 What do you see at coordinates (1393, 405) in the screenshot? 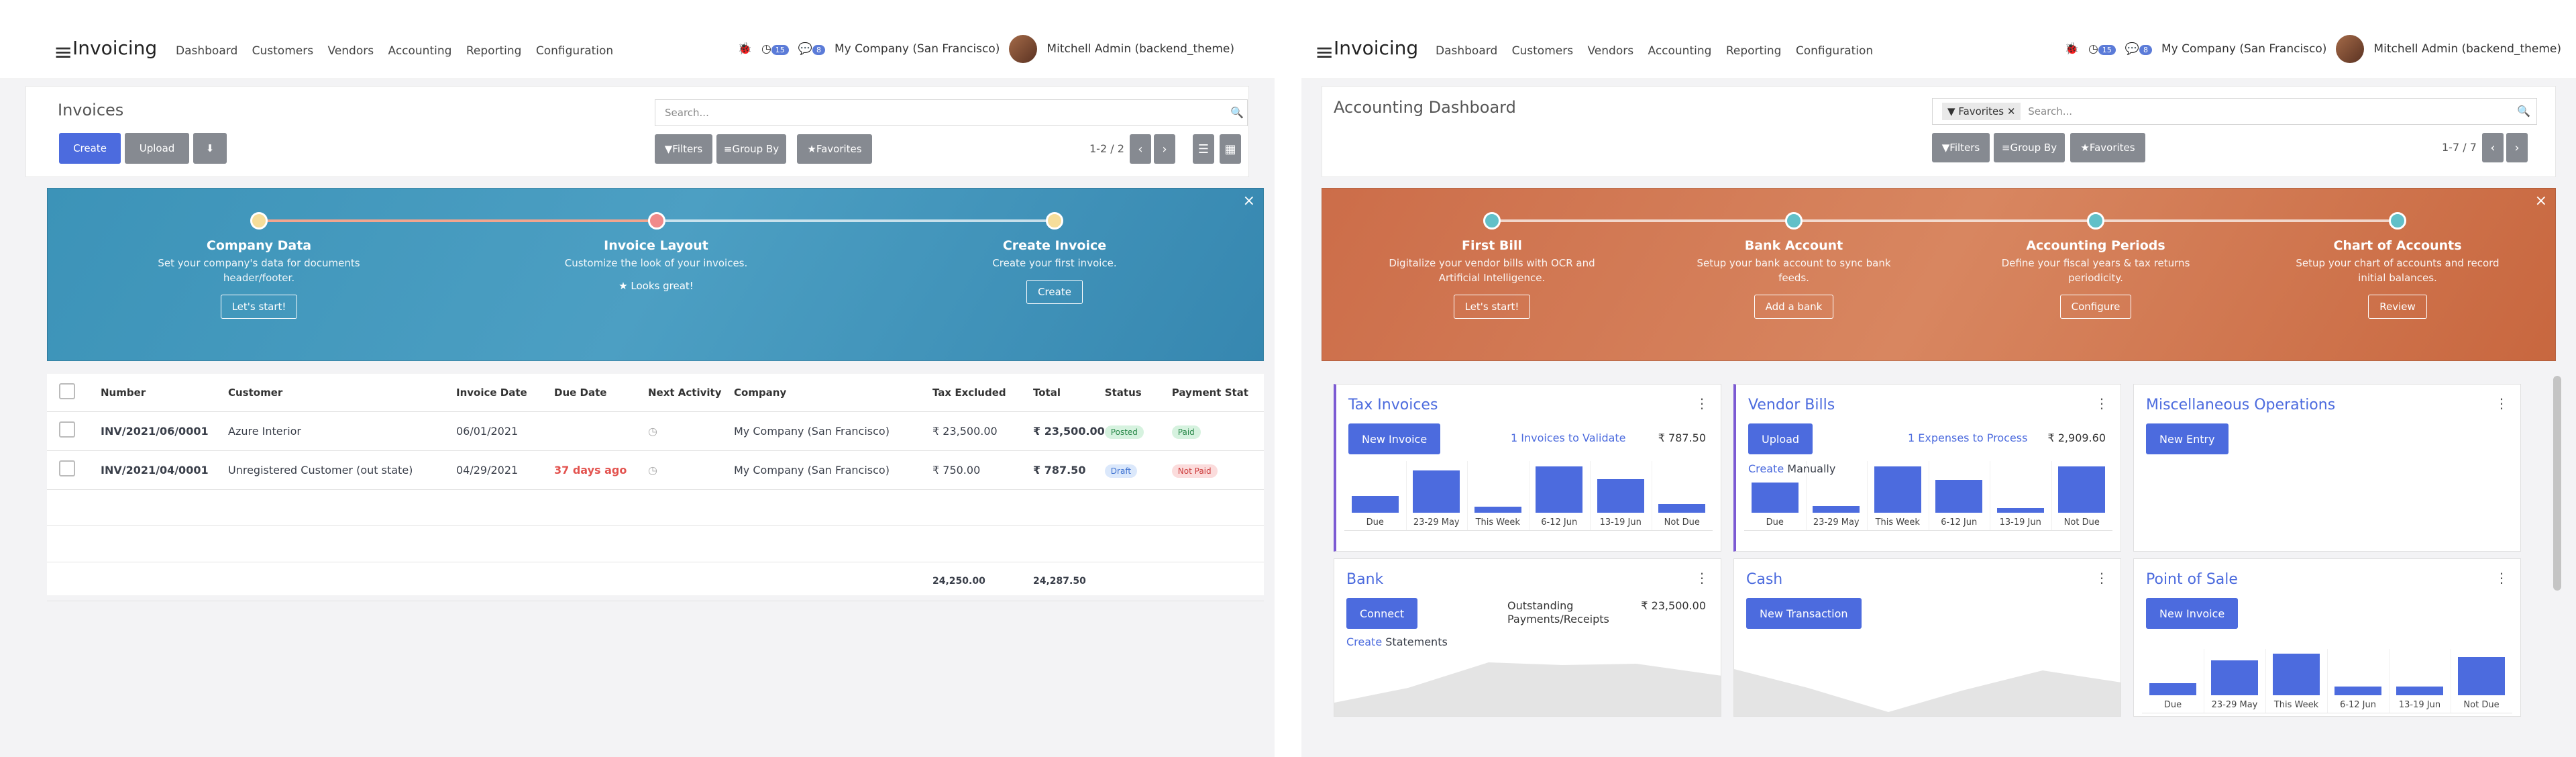
I see `card-title: Tax Invoices` at bounding box center [1393, 405].